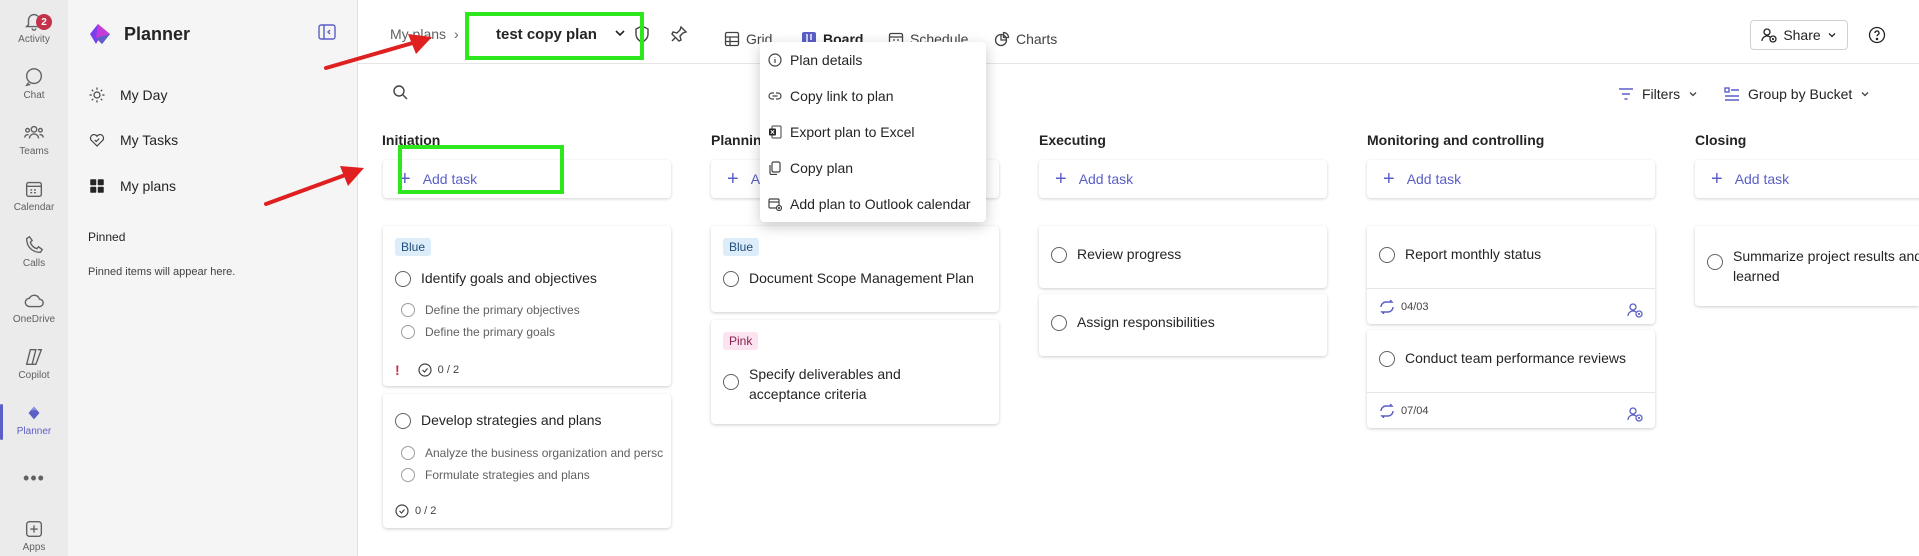 This screenshot has width=1919, height=556. Describe the element at coordinates (127, 95) in the screenshot. I see `nav-my-day: My Day` at that location.